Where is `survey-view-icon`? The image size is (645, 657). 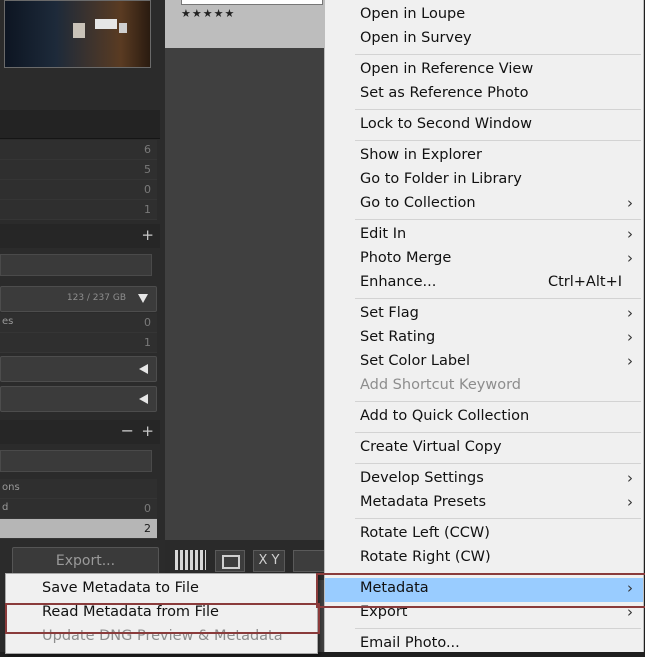
survey-view-icon is located at coordinates (309, 561).